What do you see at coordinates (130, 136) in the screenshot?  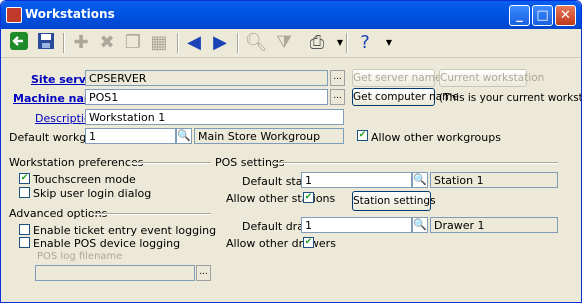 I see `default-workgroup-field: 1` at bounding box center [130, 136].